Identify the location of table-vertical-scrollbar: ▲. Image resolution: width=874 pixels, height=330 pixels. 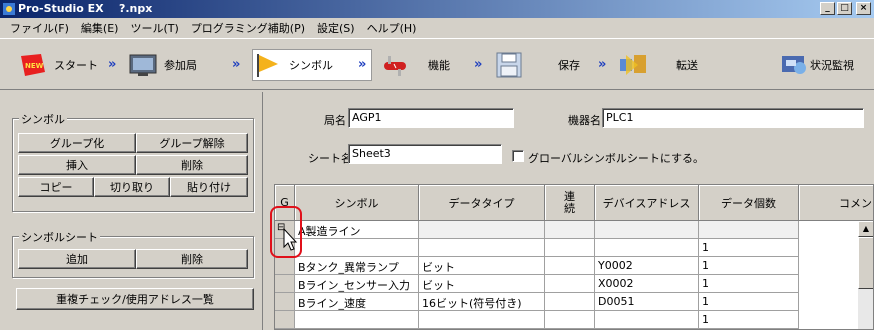
(865, 275).